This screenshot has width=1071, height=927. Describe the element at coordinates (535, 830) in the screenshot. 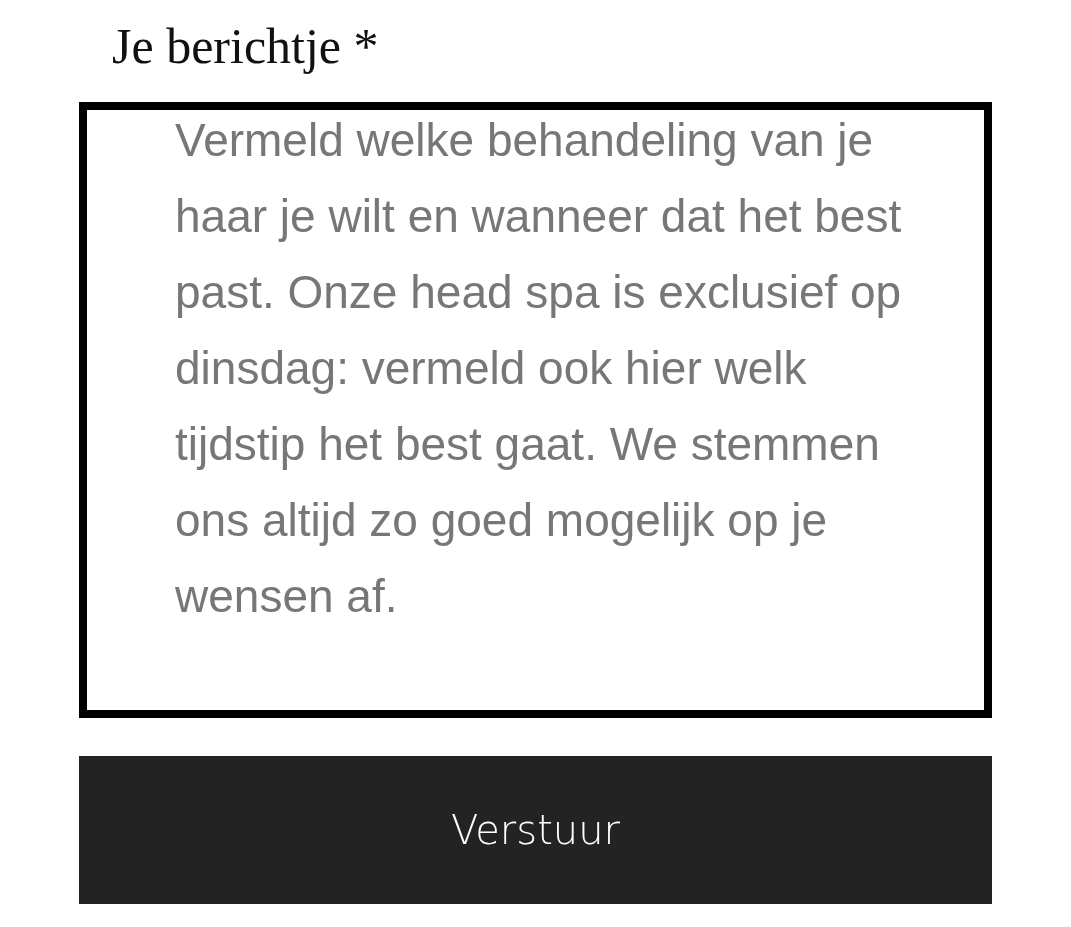

I see `submit-button: Verstuur` at that location.